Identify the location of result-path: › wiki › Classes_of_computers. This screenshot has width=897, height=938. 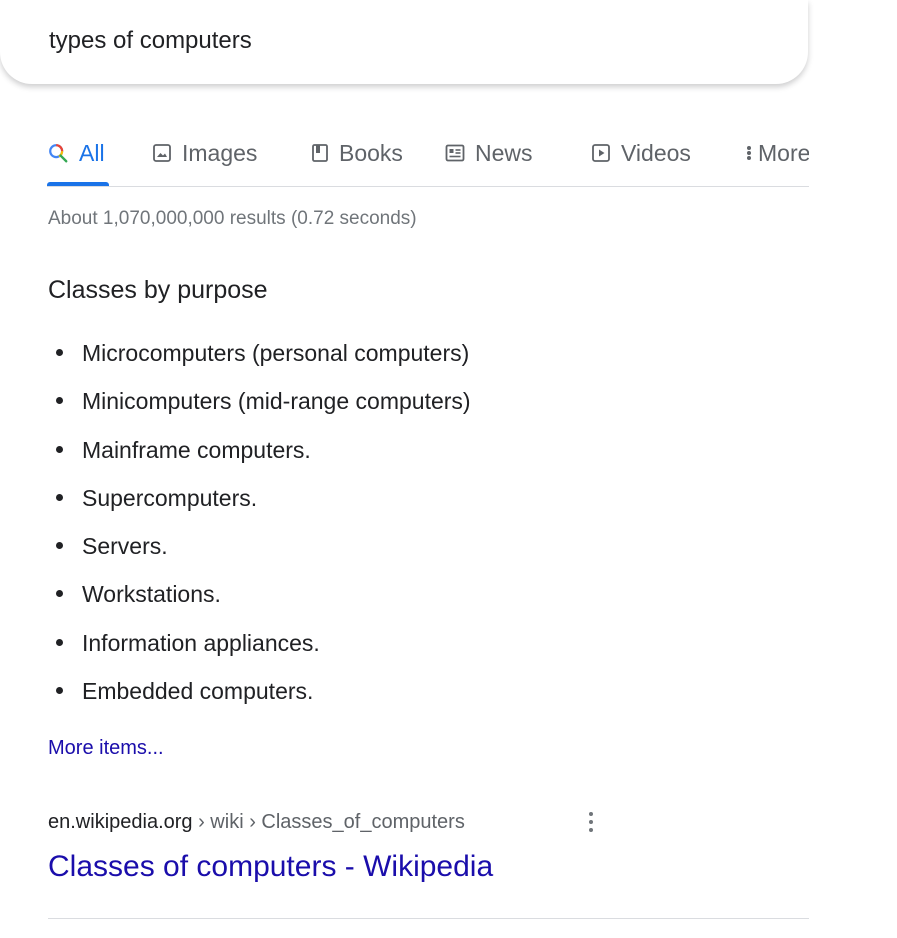
(328, 822).